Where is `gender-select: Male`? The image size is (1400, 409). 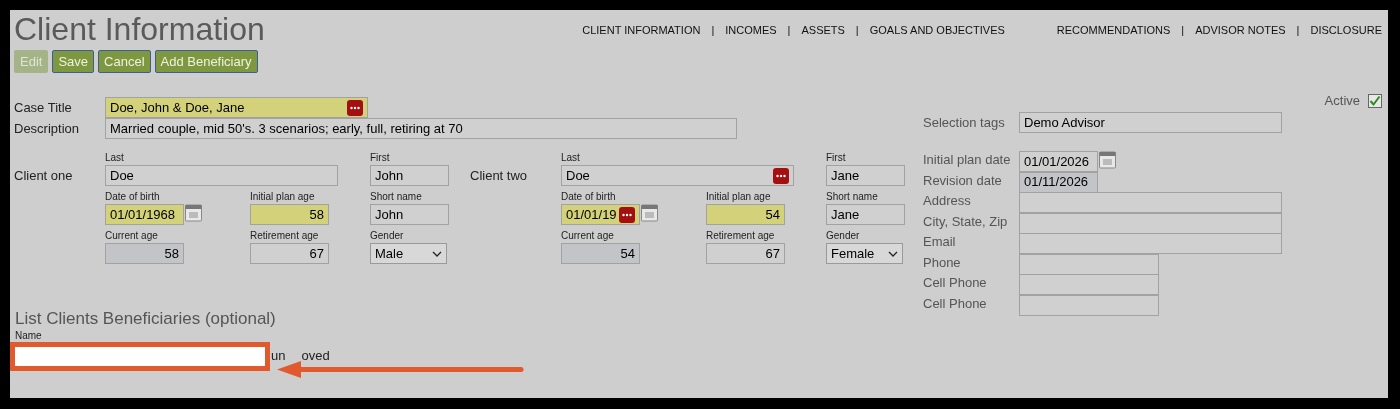
gender-select: Male is located at coordinates (408, 253).